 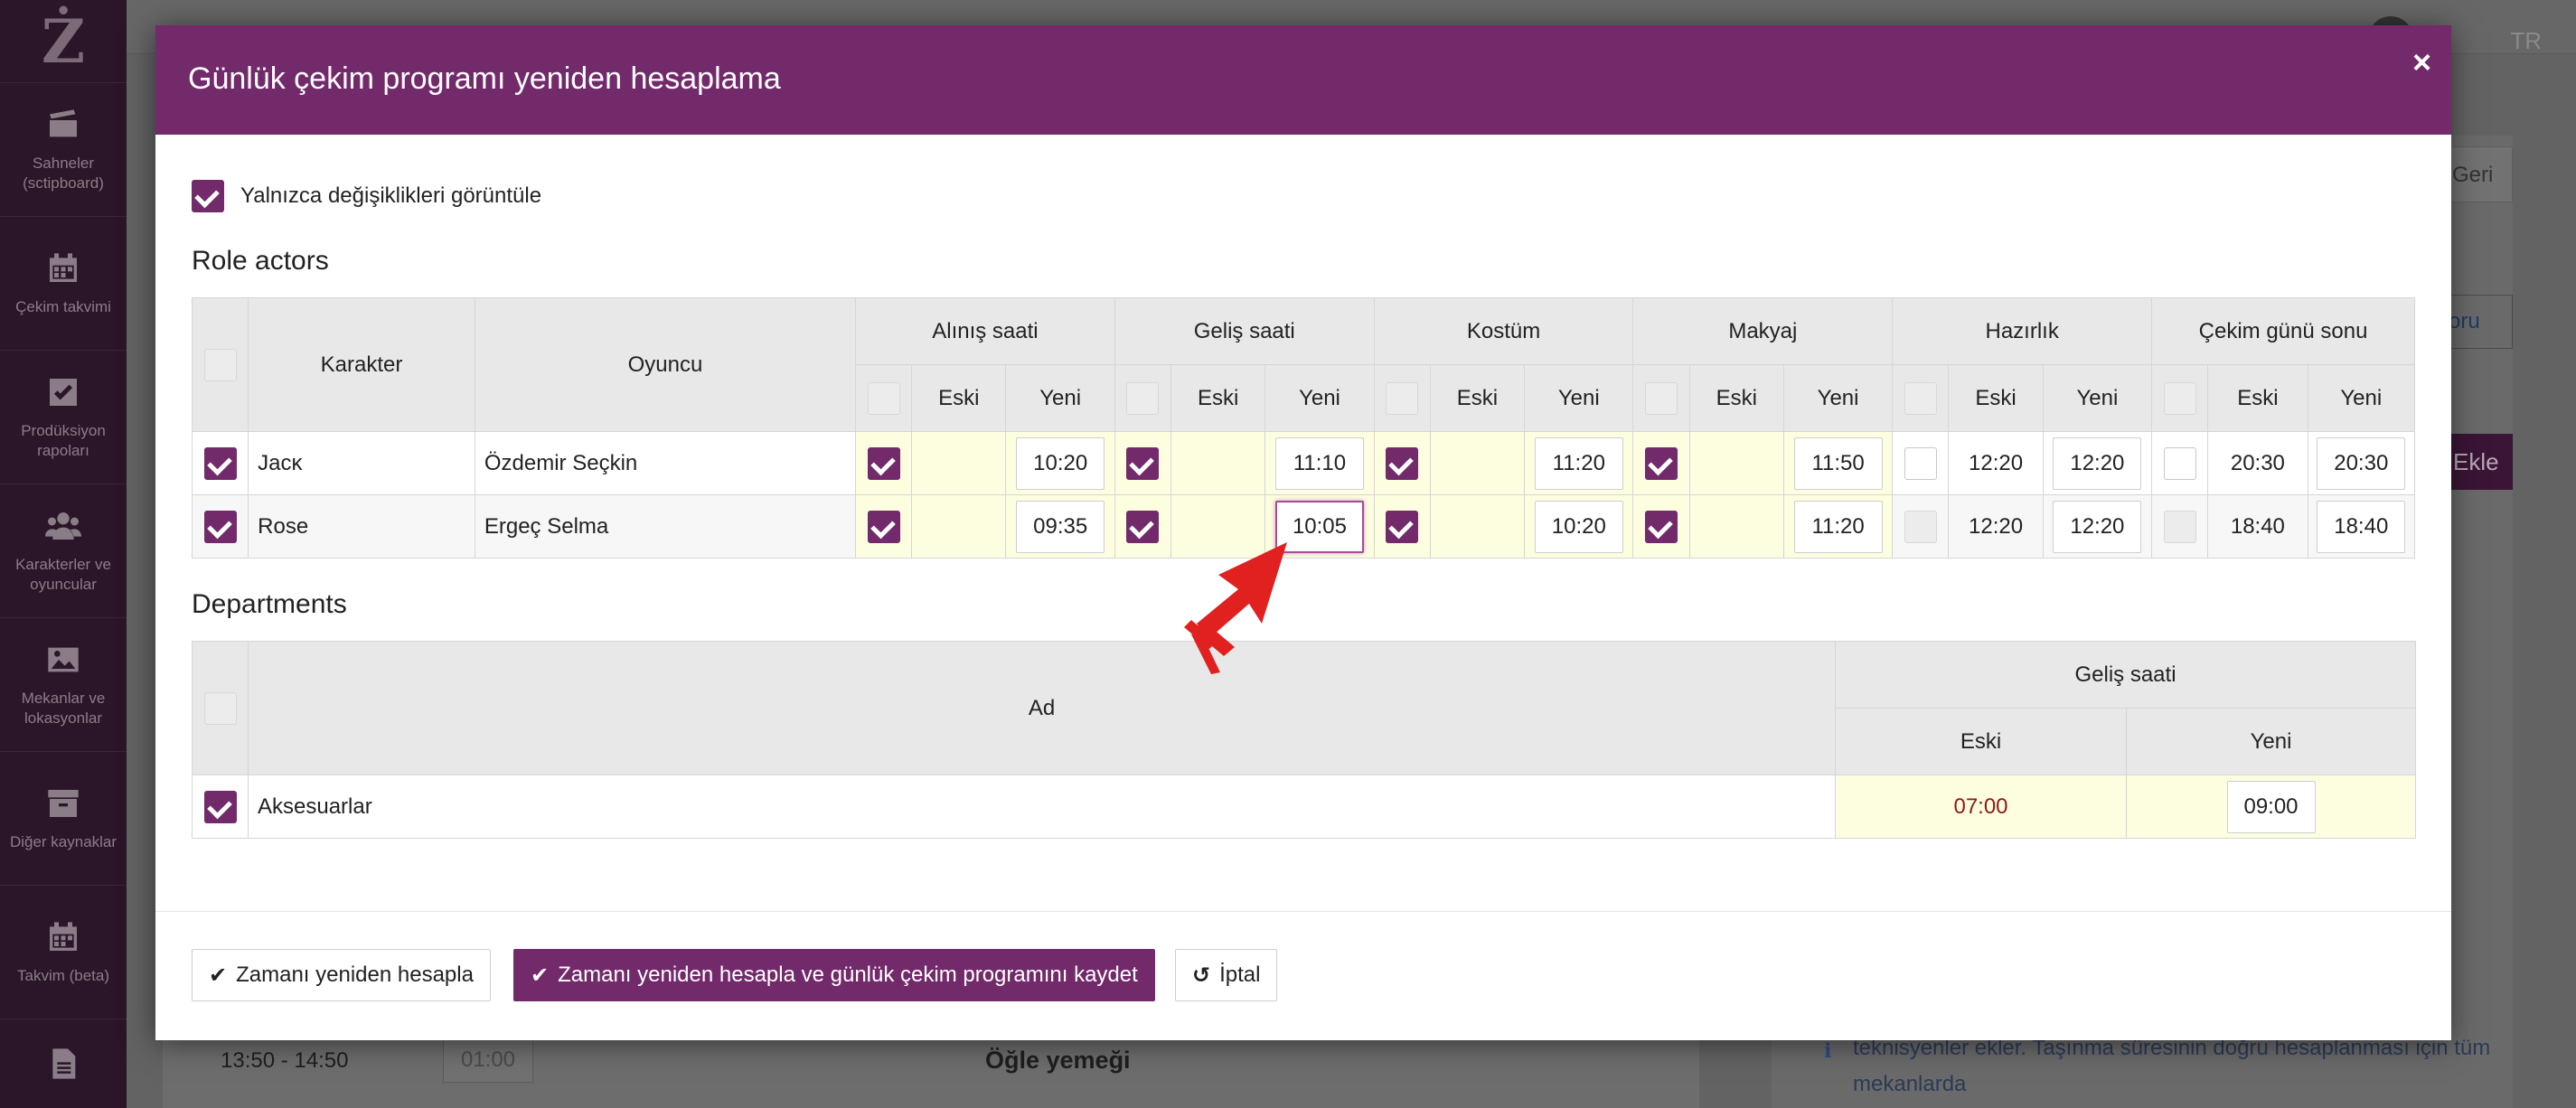 What do you see at coordinates (341, 975) in the screenshot?
I see `recalc-button: ✔ Zamanı yeniden hesapla` at bounding box center [341, 975].